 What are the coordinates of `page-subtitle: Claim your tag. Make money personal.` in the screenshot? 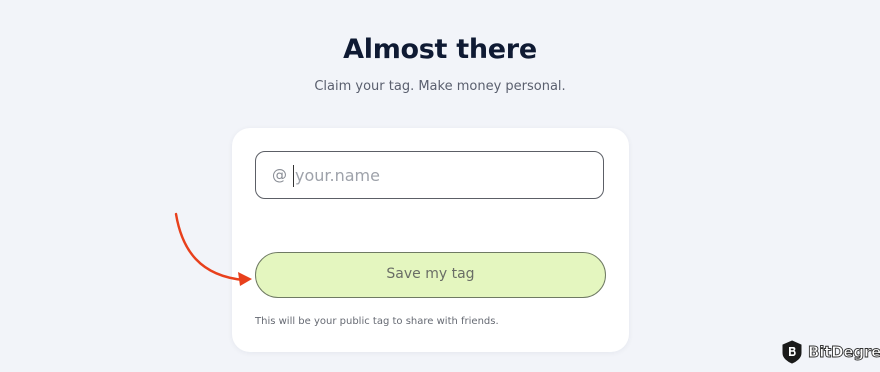 It's located at (440, 86).